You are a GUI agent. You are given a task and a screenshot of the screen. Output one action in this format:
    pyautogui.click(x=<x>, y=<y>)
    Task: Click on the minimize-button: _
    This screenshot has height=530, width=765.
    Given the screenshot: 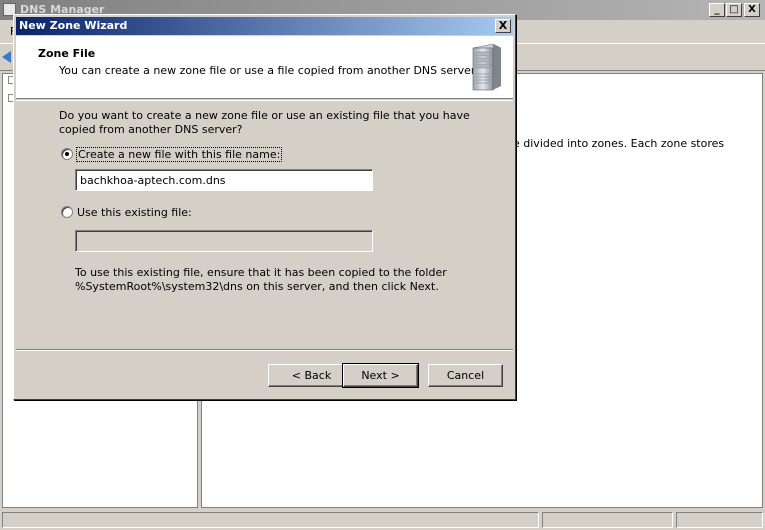 What is the action you would take?
    pyautogui.click(x=717, y=10)
    